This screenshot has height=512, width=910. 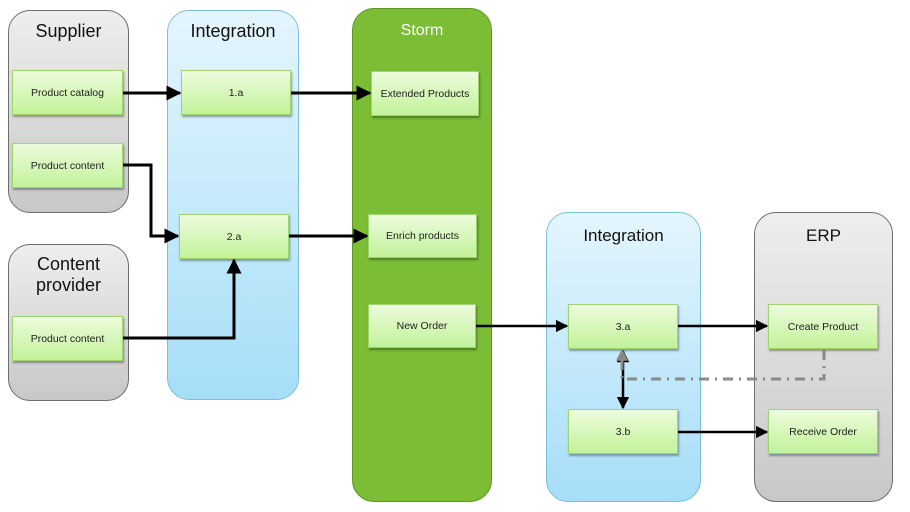 What do you see at coordinates (182, 299) in the screenshot?
I see `arrow-provider-content-to-2a` at bounding box center [182, 299].